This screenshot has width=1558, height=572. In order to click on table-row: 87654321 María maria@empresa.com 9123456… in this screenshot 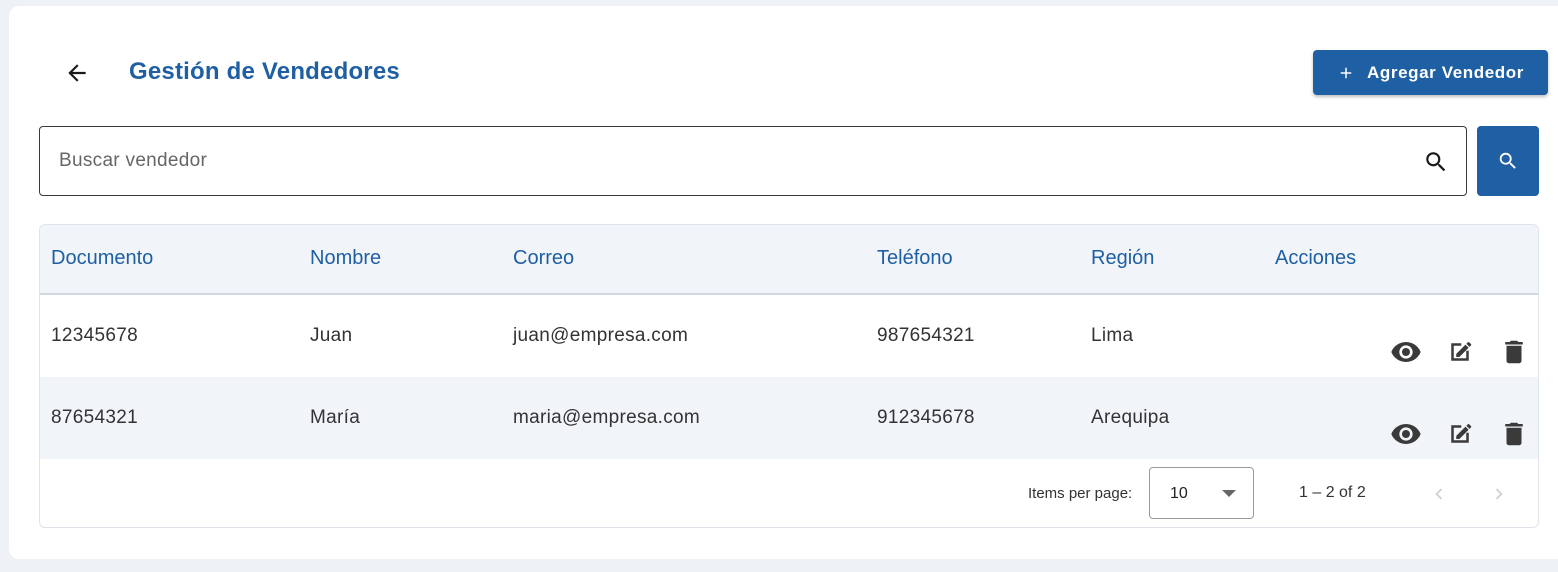, I will do `click(789, 418)`.